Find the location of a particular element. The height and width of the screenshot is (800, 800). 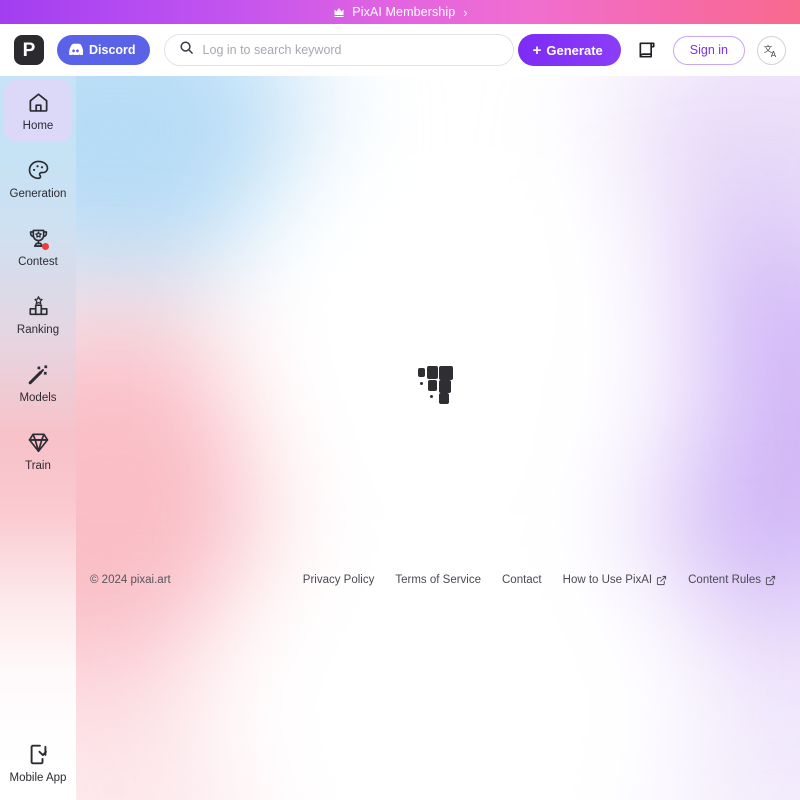

sidebar-item-contest: Contest is located at coordinates (38, 247).